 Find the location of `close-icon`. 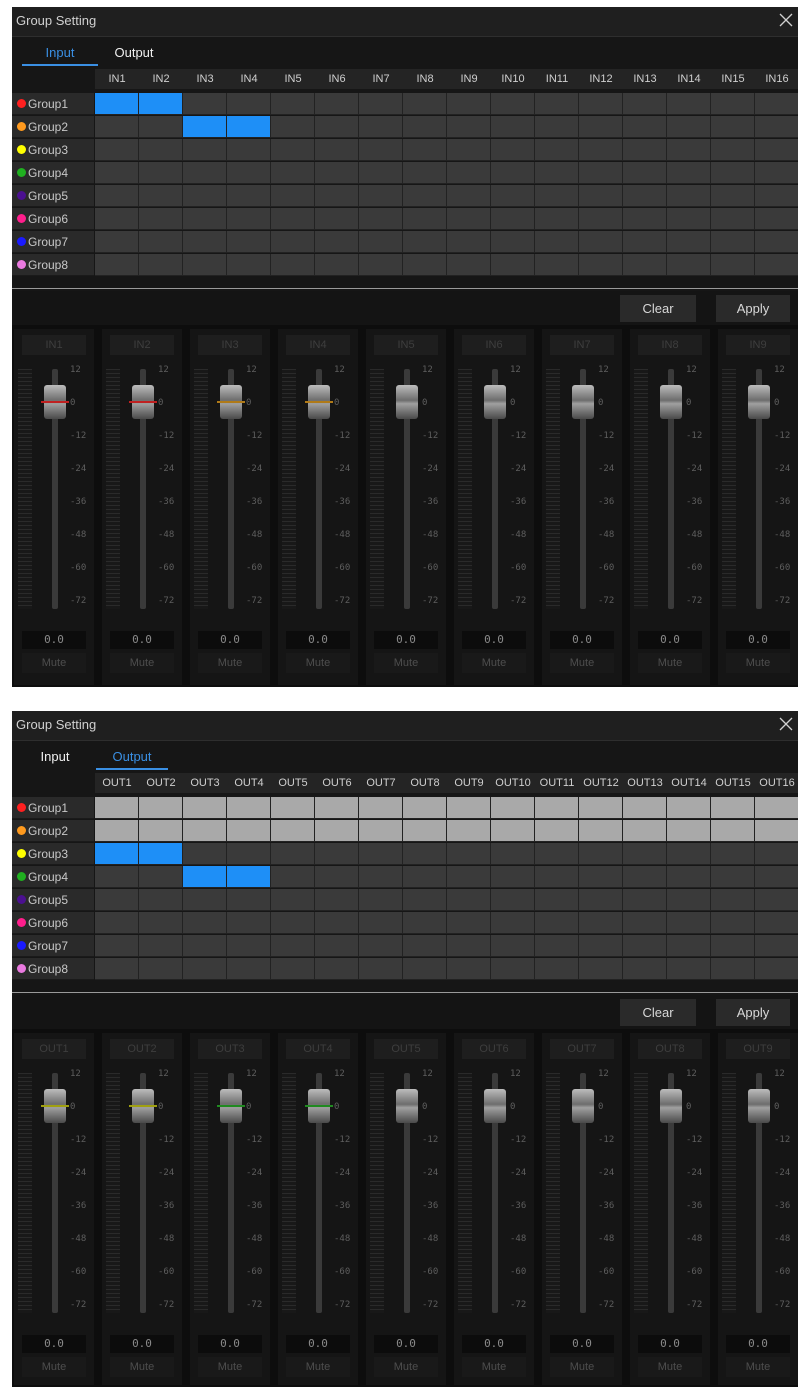

close-icon is located at coordinates (786, 20).